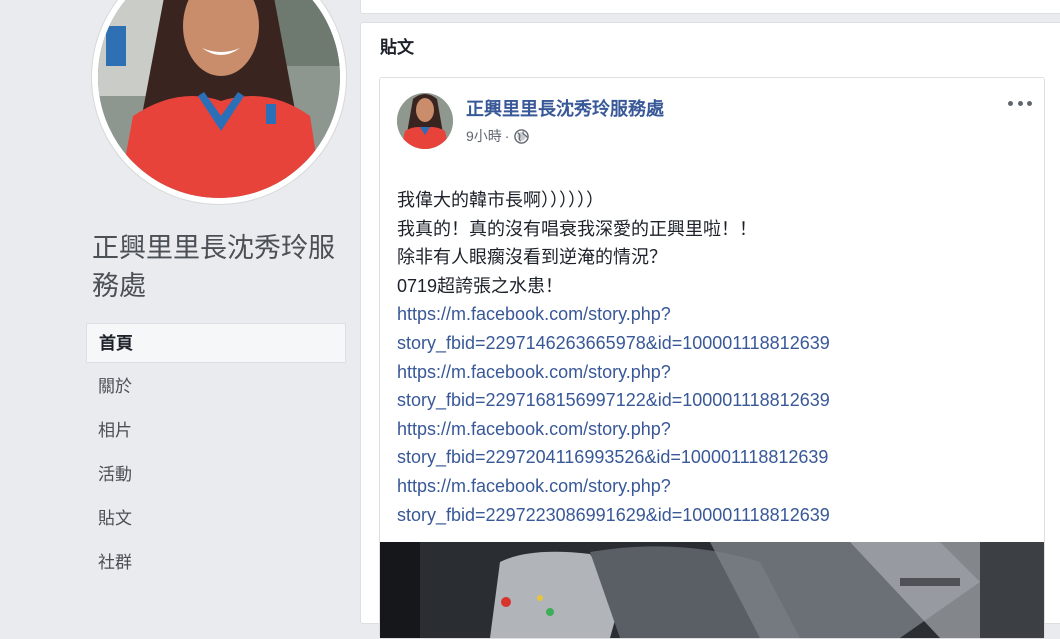 The height and width of the screenshot is (639, 1060). Describe the element at coordinates (216, 563) in the screenshot. I see `nav-item-community: 社群` at that location.